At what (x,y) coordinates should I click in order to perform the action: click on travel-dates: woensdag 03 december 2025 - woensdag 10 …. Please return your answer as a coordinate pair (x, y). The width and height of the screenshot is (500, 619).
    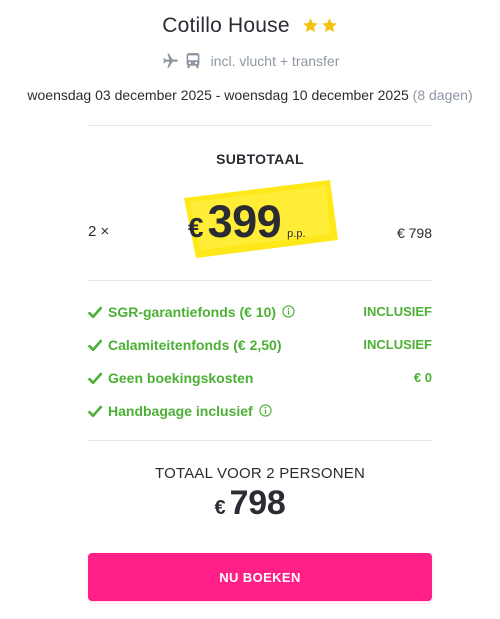
    Looking at the image, I should click on (250, 95).